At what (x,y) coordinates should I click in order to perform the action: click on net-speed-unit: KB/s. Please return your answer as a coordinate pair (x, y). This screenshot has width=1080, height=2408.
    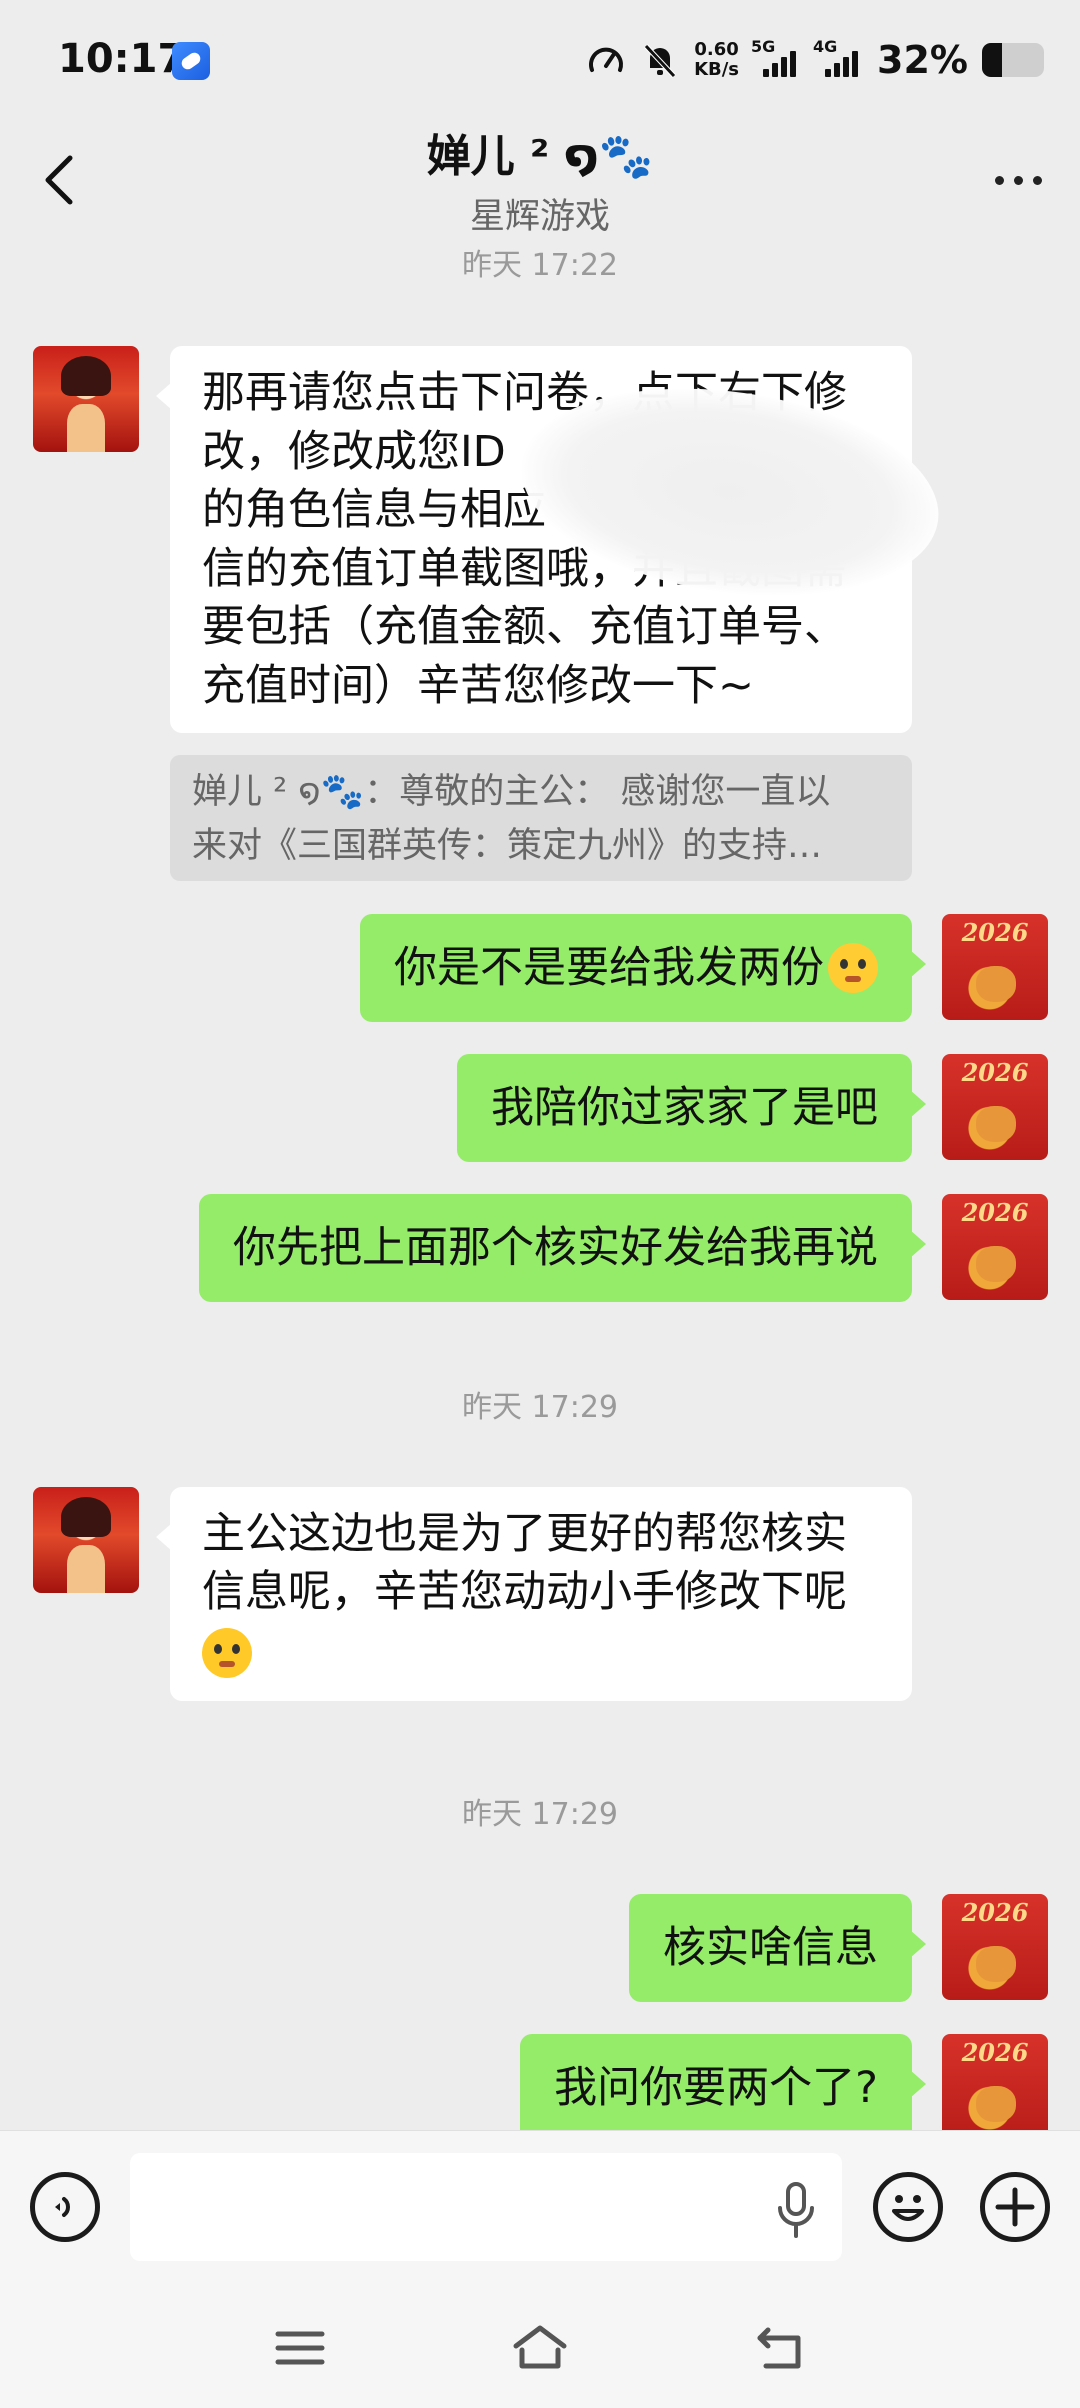
    Looking at the image, I should click on (717, 69).